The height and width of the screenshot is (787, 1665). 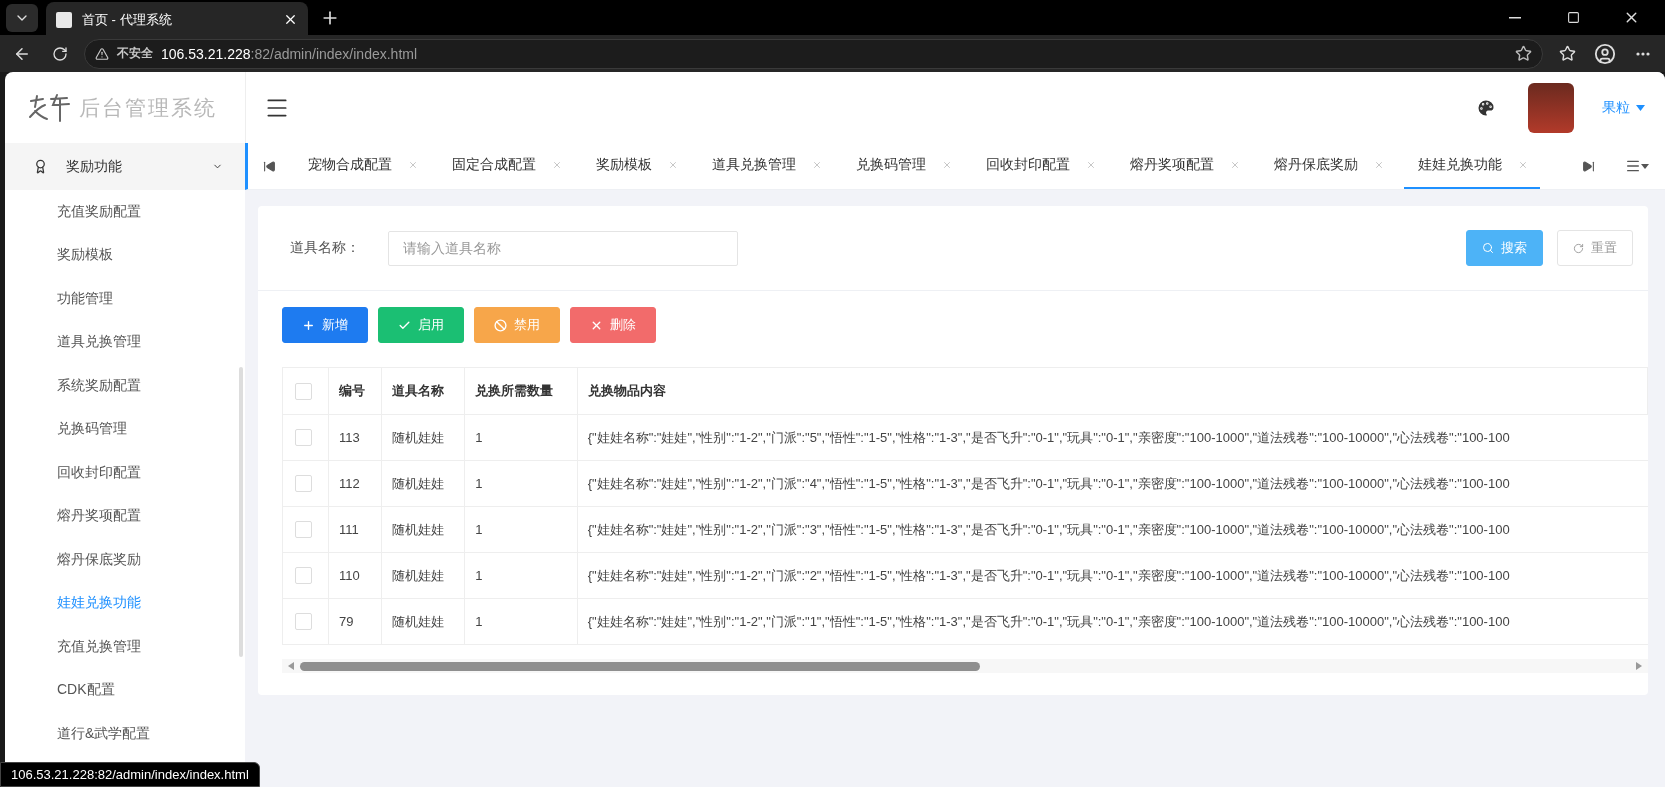 What do you see at coordinates (1040, 166) in the screenshot?
I see `page-tab: 回收封印配置` at bounding box center [1040, 166].